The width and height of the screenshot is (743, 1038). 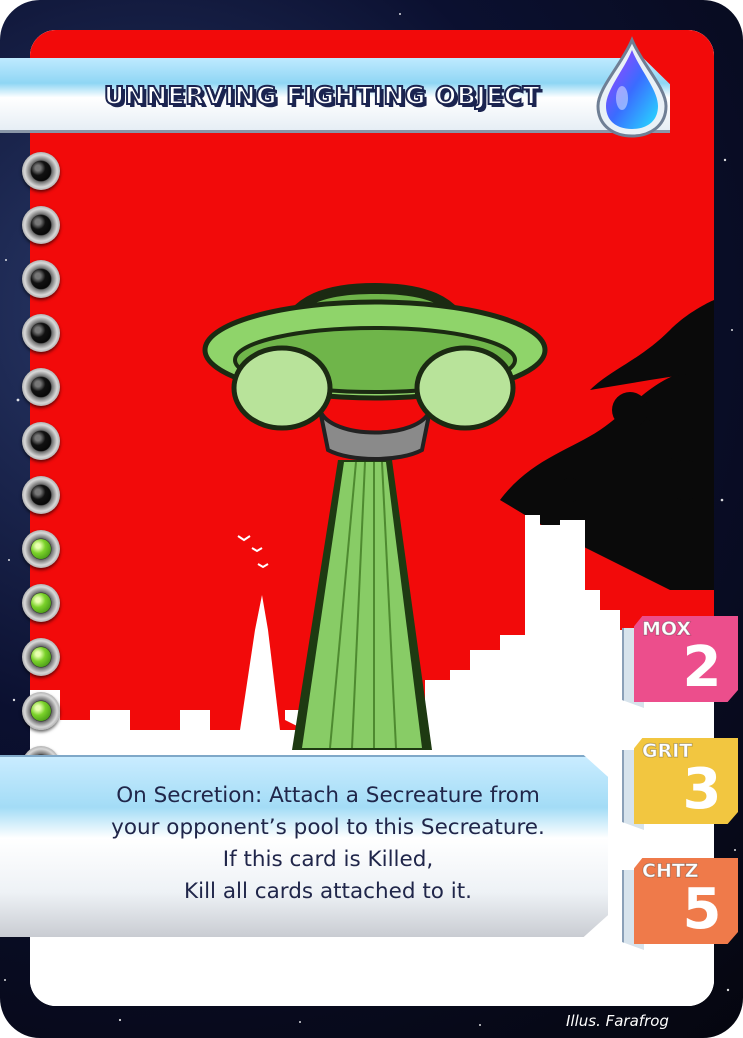 What do you see at coordinates (702, 667) in the screenshot?
I see `stat-value: 2` at bounding box center [702, 667].